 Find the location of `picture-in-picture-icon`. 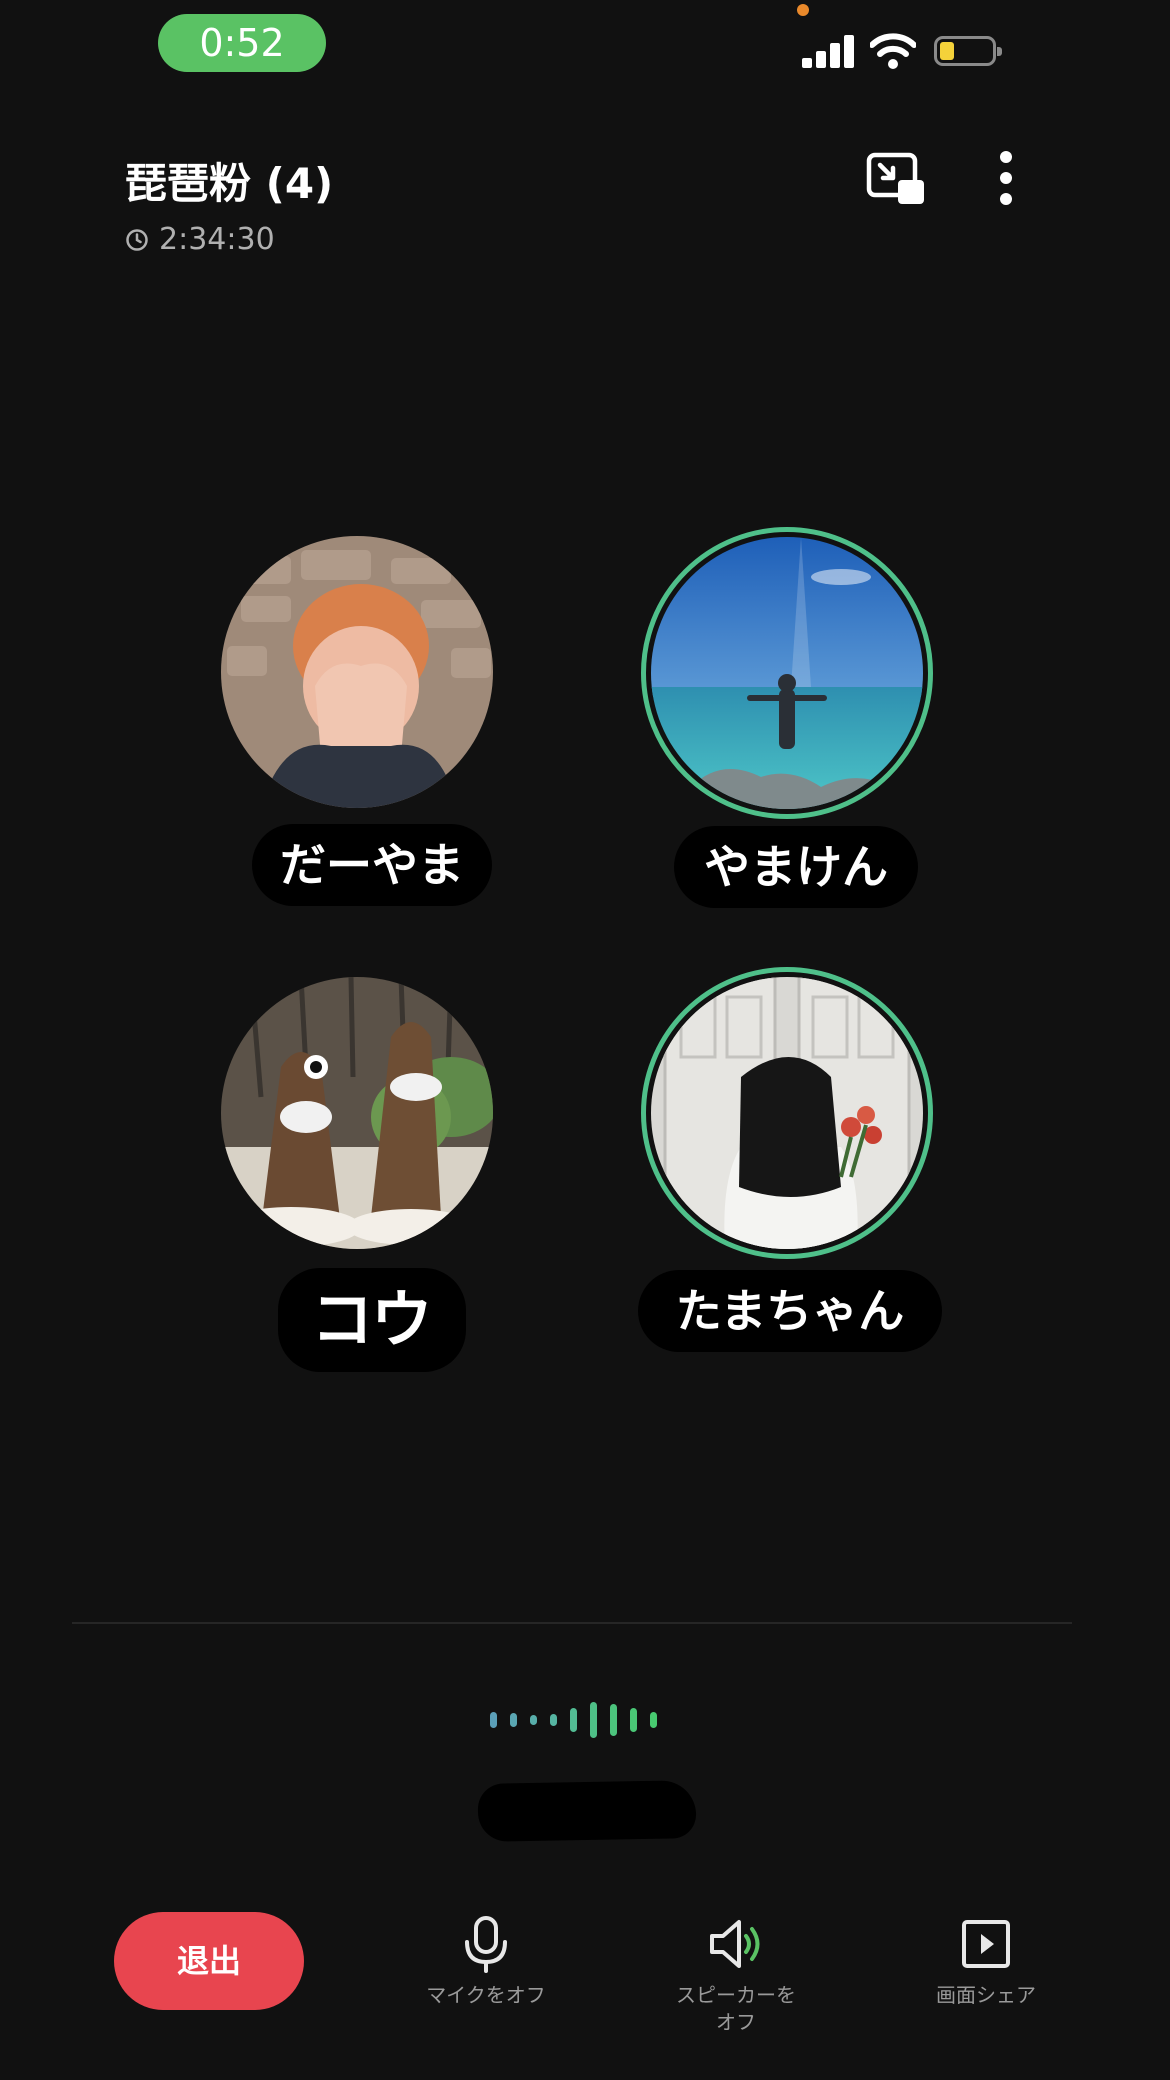

picture-in-picture-icon is located at coordinates (895, 178).